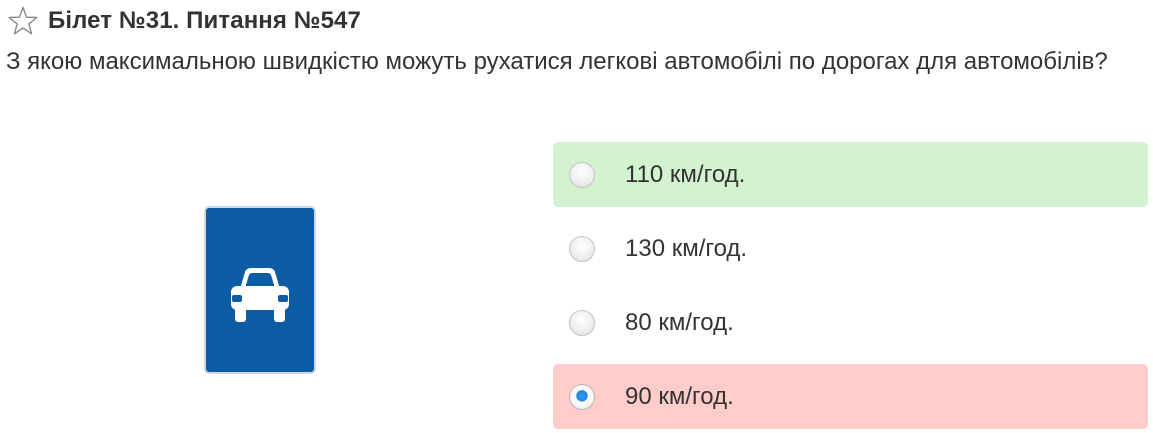  I want to click on answer-option-2: 130 км/год., so click(850, 248).